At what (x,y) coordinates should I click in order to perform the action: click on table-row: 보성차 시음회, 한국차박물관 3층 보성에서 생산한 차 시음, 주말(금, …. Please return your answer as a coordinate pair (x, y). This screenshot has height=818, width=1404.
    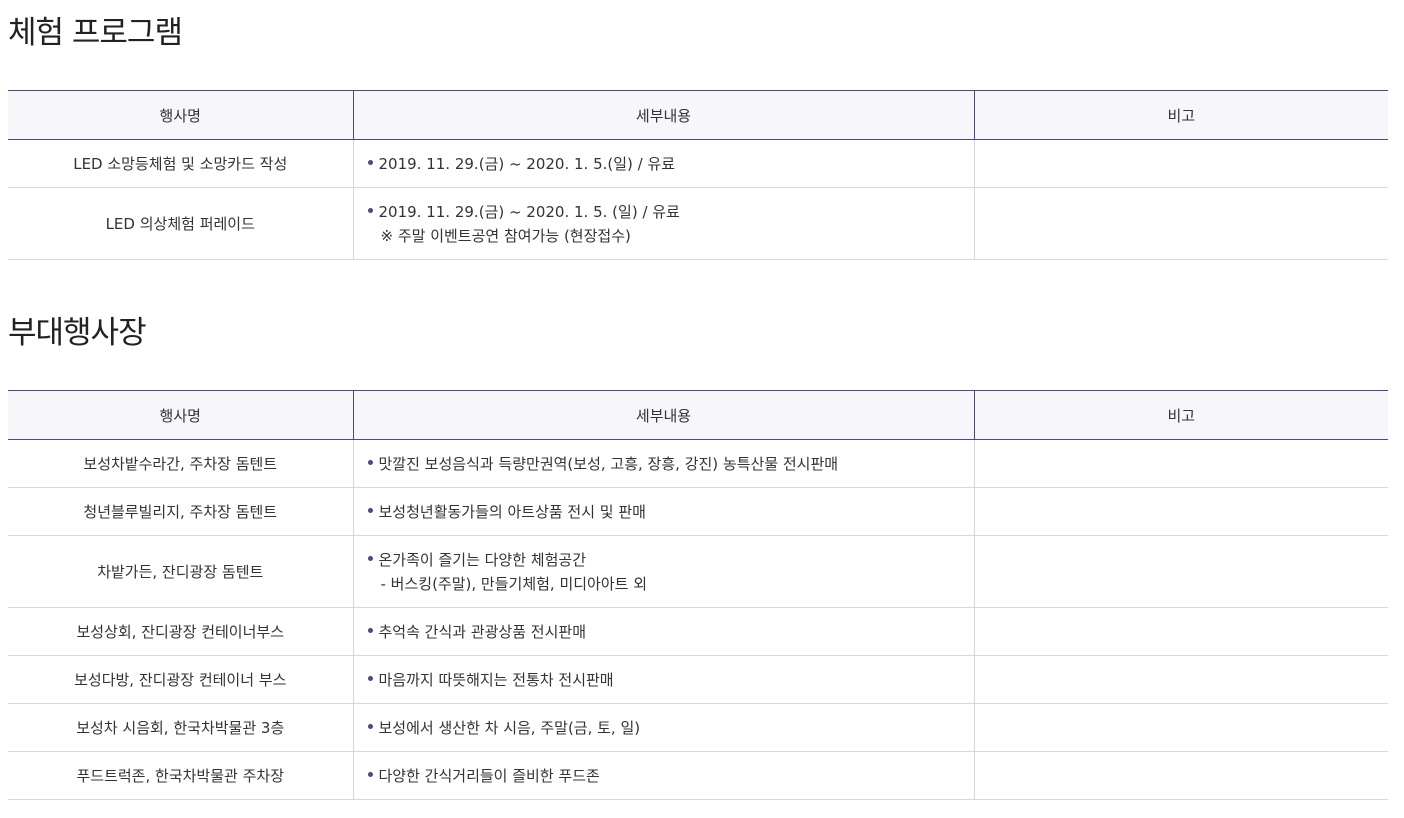
    Looking at the image, I should click on (698, 727).